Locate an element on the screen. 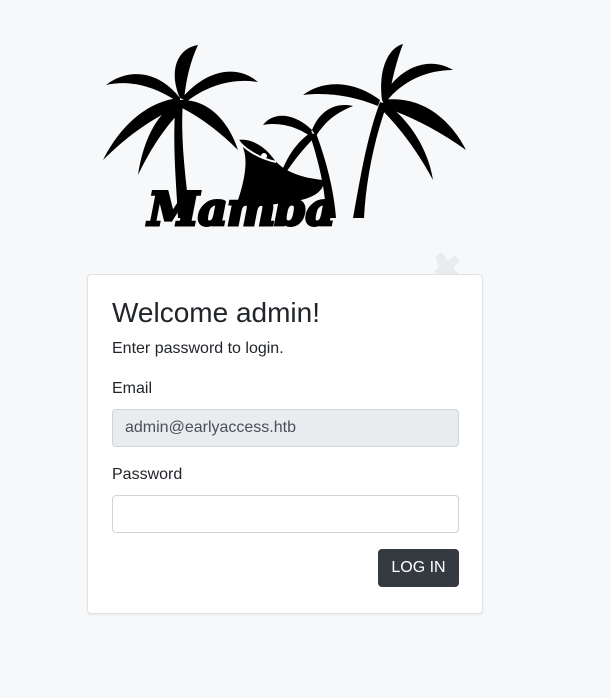 The height and width of the screenshot is (698, 611). email-field is located at coordinates (285, 428).